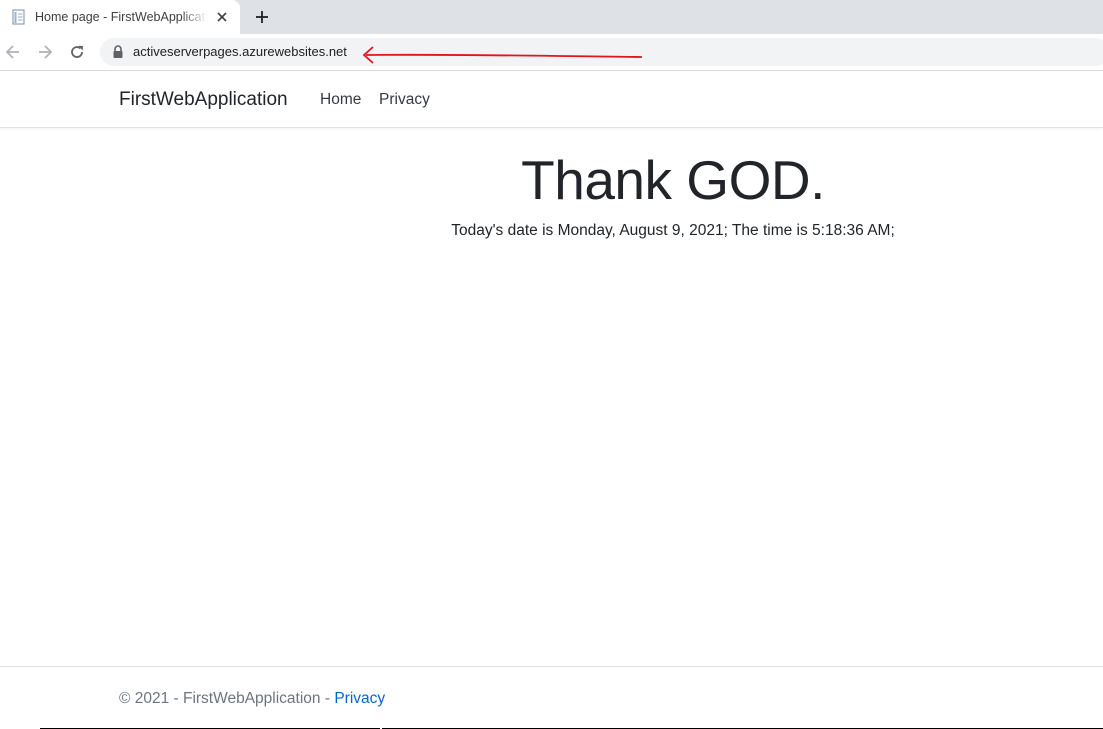  Describe the element at coordinates (45, 52) in the screenshot. I see `arrow-right-icon` at that location.